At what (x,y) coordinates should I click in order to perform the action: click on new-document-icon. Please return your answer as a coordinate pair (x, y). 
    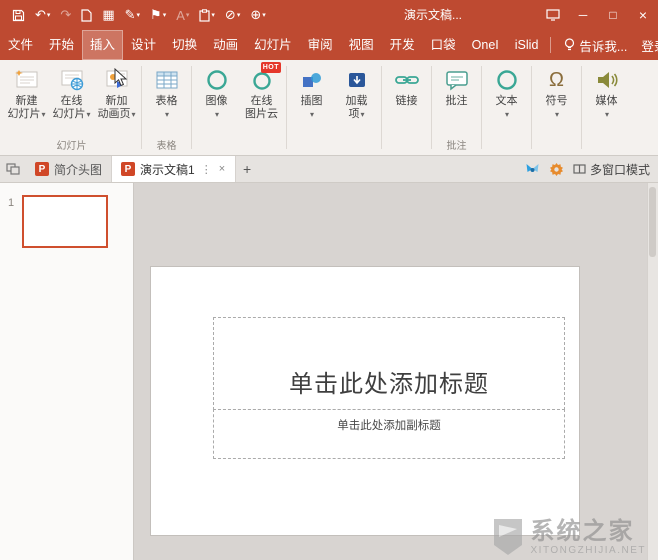
    Looking at the image, I should click on (86, 15).